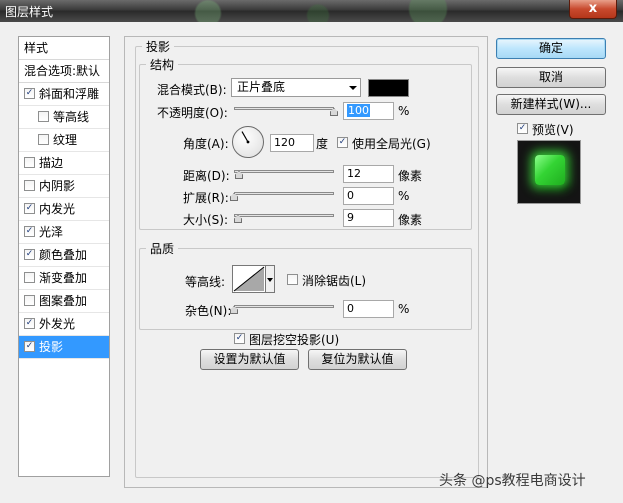  What do you see at coordinates (162, 248) in the screenshot?
I see `quality-title: 品质` at bounding box center [162, 248].